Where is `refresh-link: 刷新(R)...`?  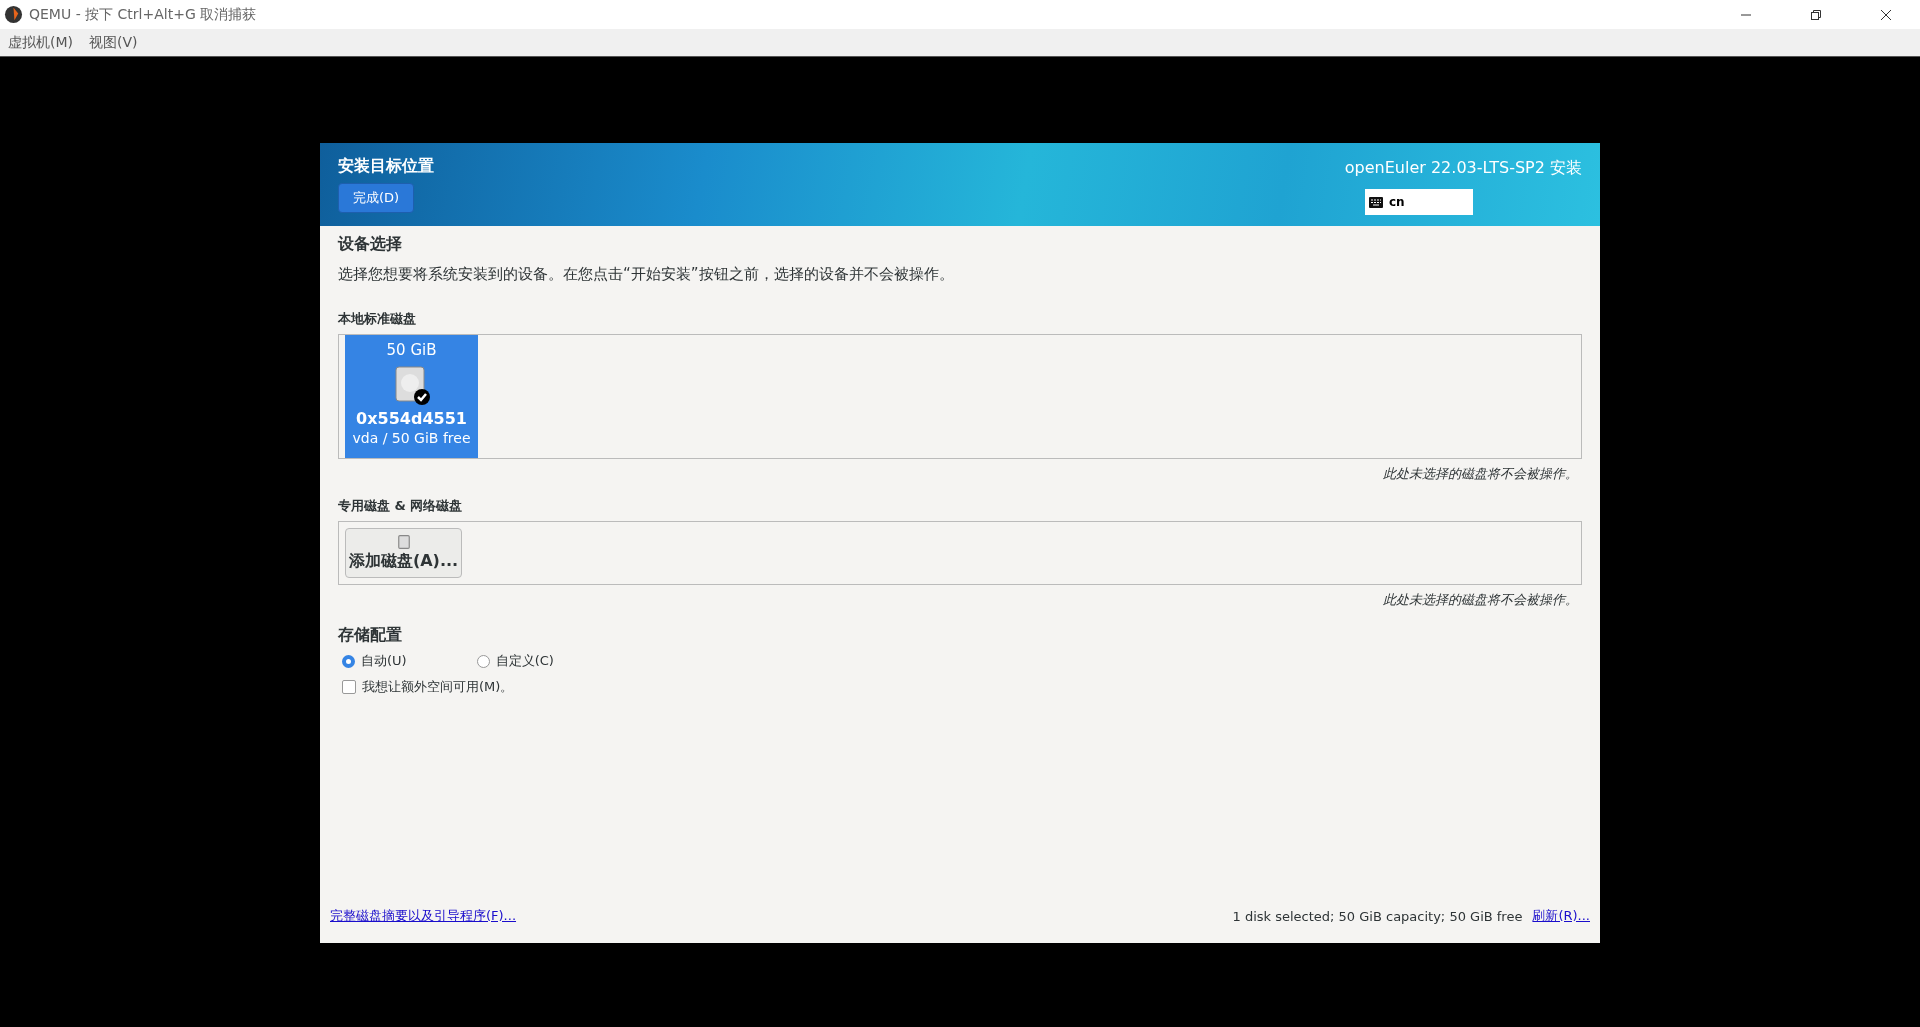
refresh-link: 刷新(R)... is located at coordinates (1561, 916).